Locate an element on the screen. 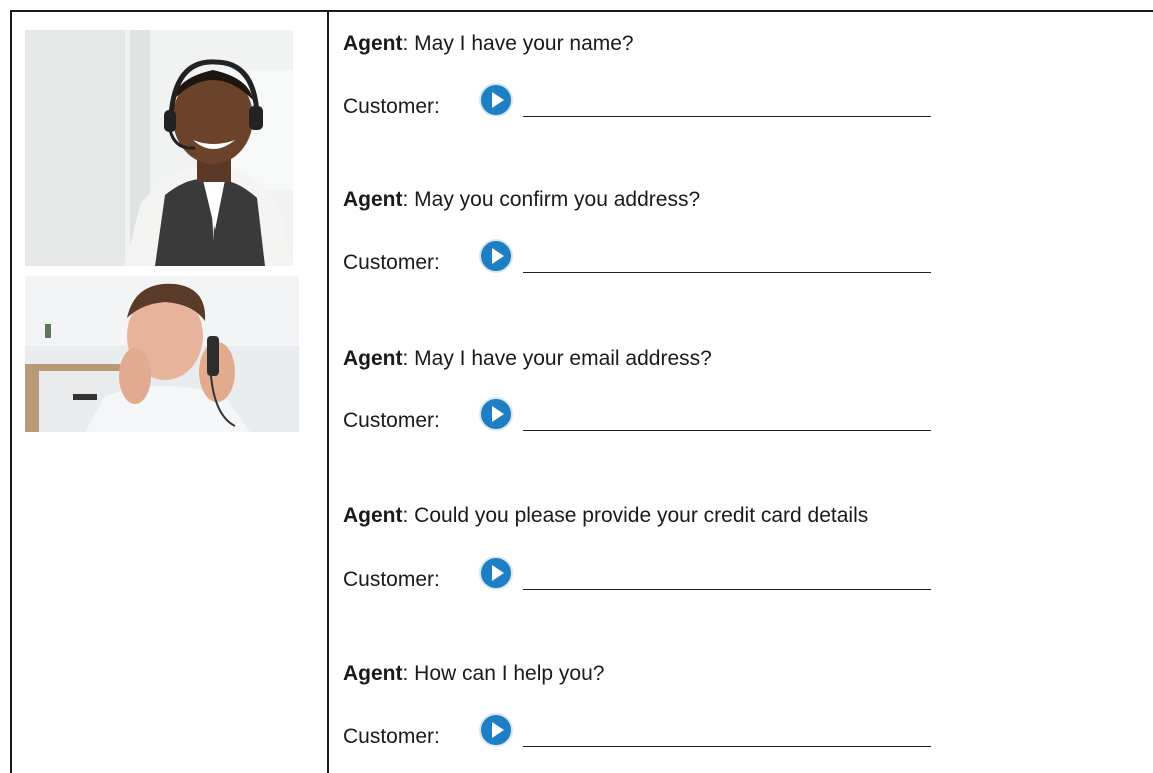 This screenshot has height=773, width=1153. agent-question-text: : How can I help you? is located at coordinates (503, 673).